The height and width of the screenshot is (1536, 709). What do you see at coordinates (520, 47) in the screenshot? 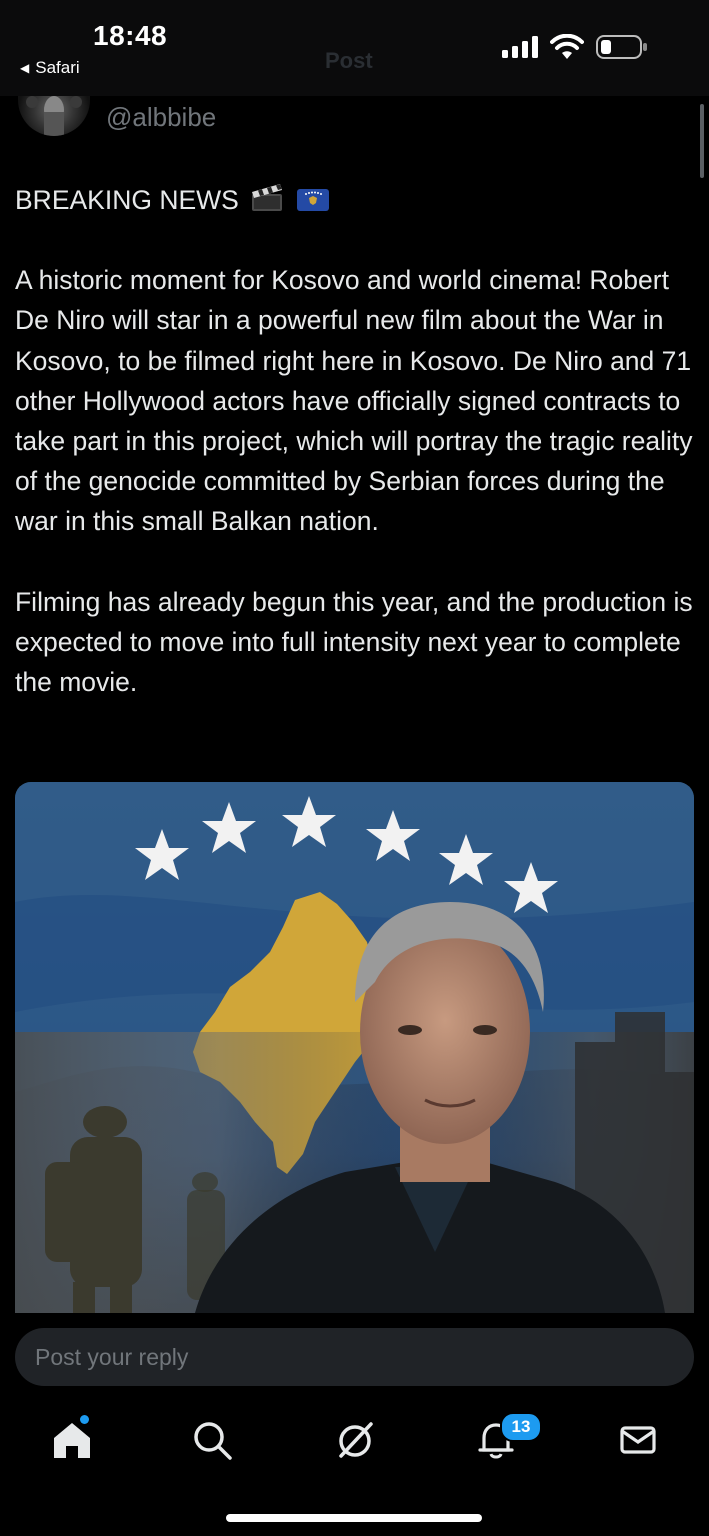
I see `cellular-signal-icon` at bounding box center [520, 47].